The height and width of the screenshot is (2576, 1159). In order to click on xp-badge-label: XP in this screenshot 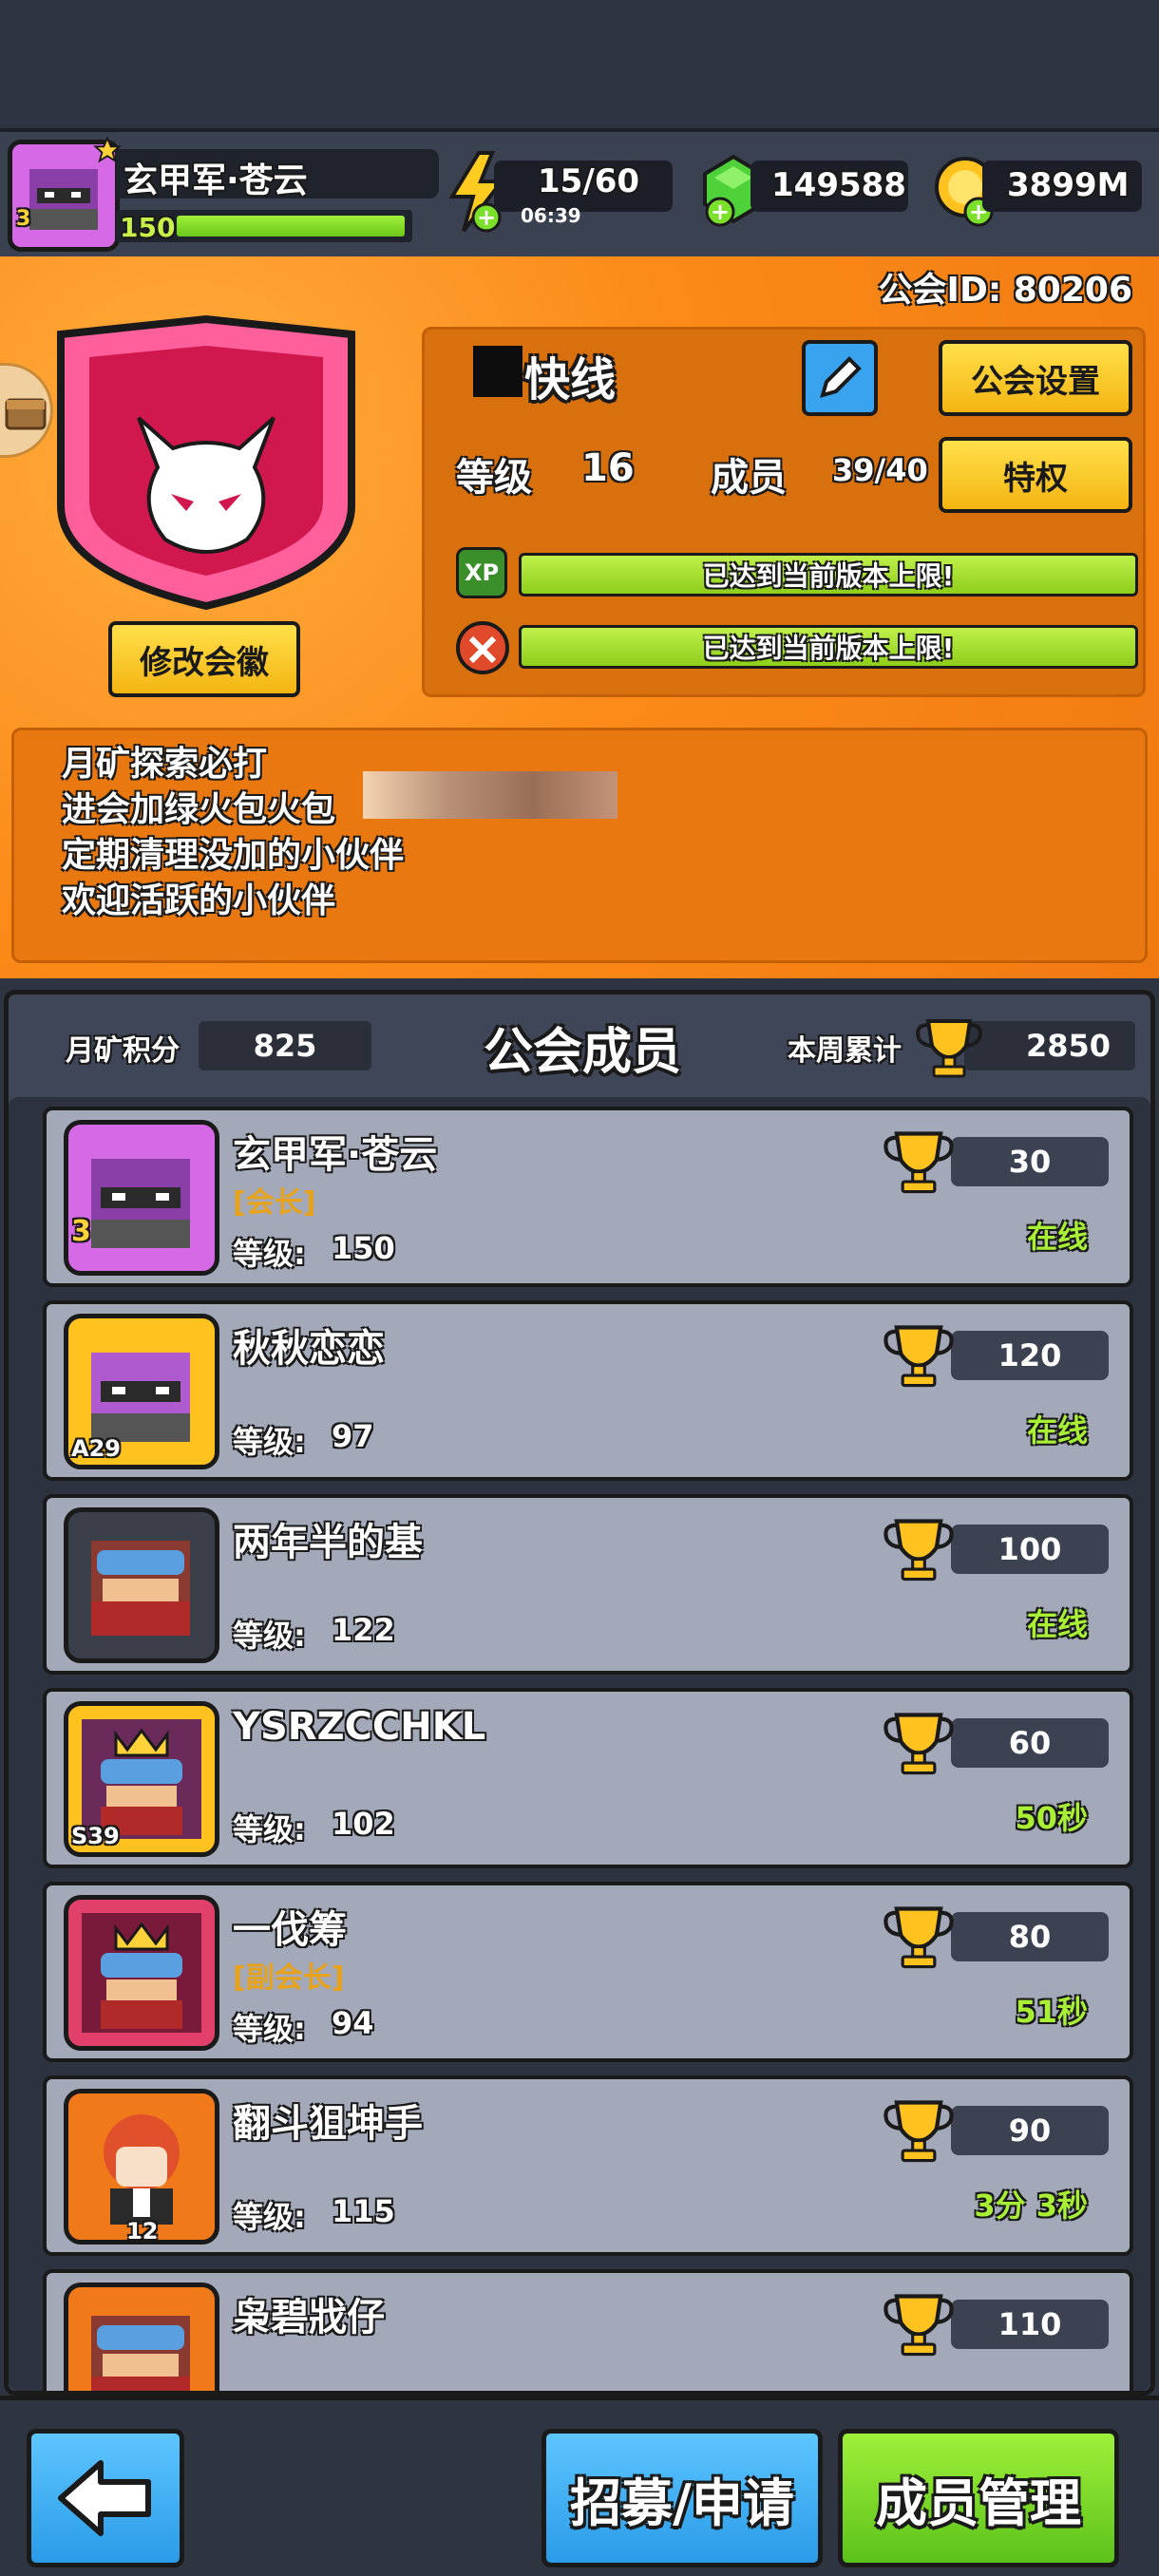, I will do `click(482, 572)`.